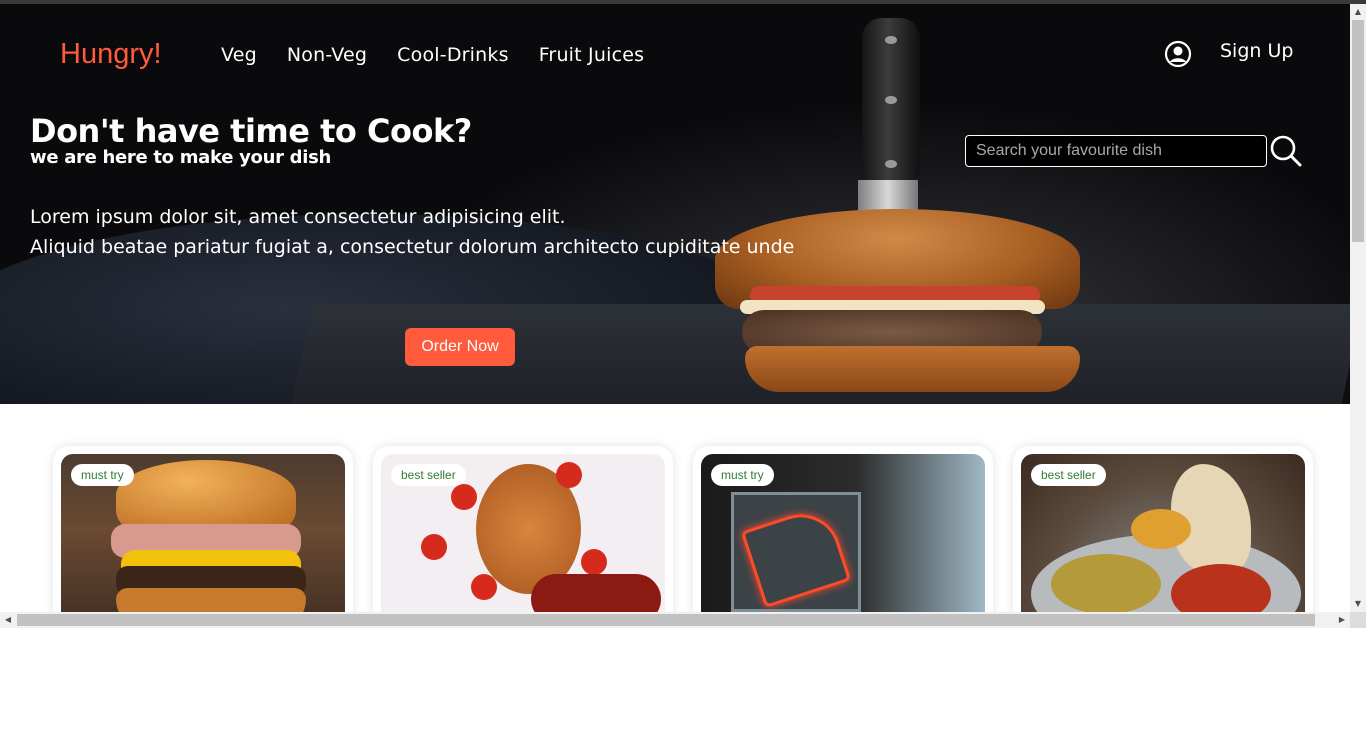 The height and width of the screenshot is (744, 1366). I want to click on neon-pizza-sign-image: must try, so click(843, 533).